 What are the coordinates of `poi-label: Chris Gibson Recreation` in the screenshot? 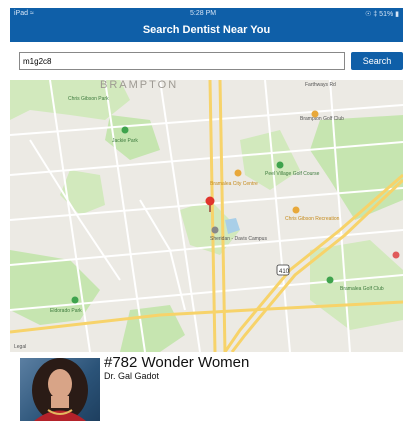 It's located at (312, 219).